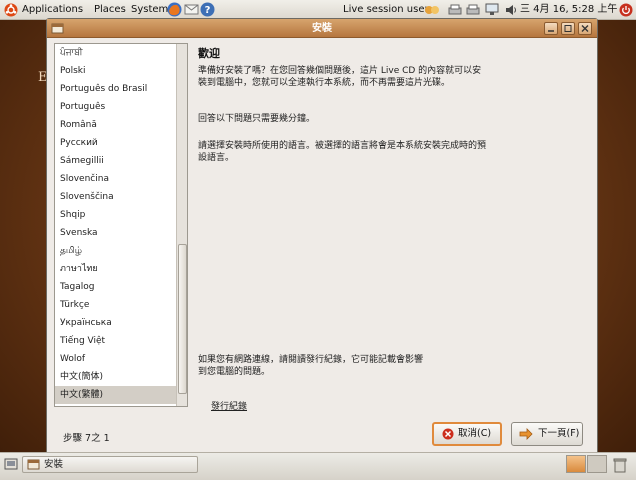  What do you see at coordinates (86, 438) in the screenshot?
I see `step-indicator: 步驟 7之 1` at bounding box center [86, 438].